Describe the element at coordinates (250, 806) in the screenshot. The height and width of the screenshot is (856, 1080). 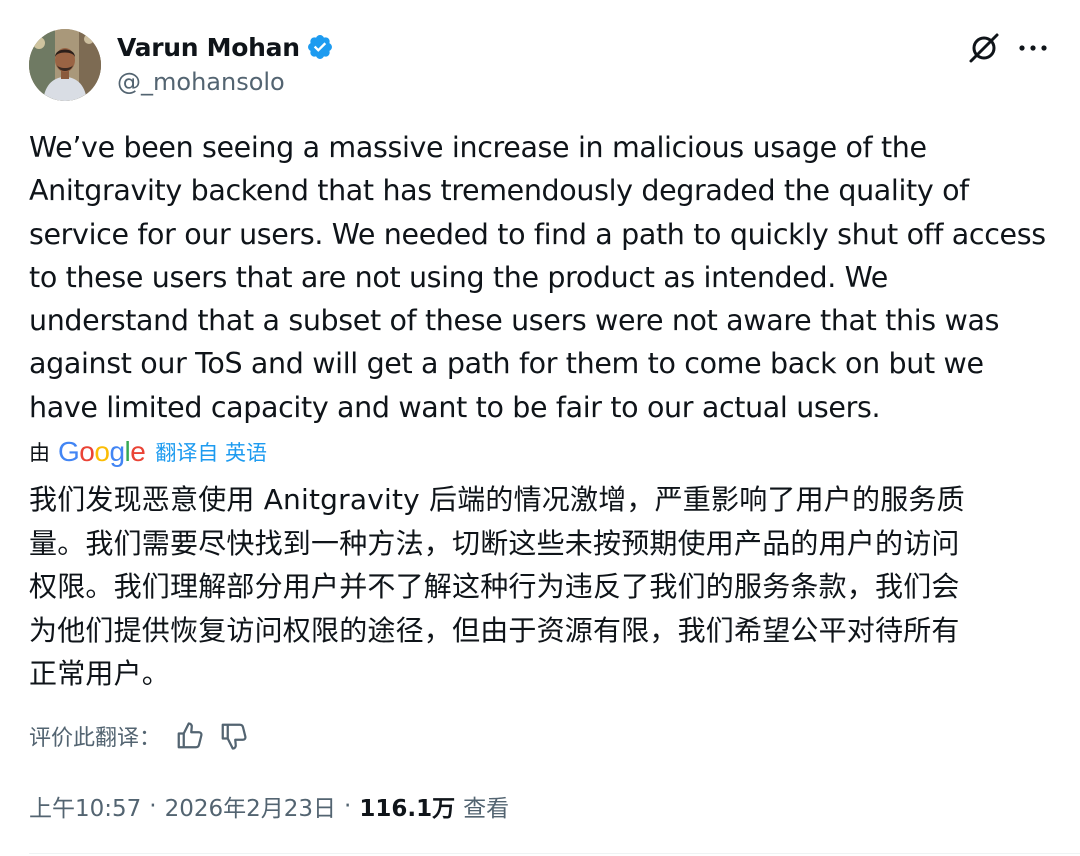
I see `tweet-date: 2026年2月23日` at that location.